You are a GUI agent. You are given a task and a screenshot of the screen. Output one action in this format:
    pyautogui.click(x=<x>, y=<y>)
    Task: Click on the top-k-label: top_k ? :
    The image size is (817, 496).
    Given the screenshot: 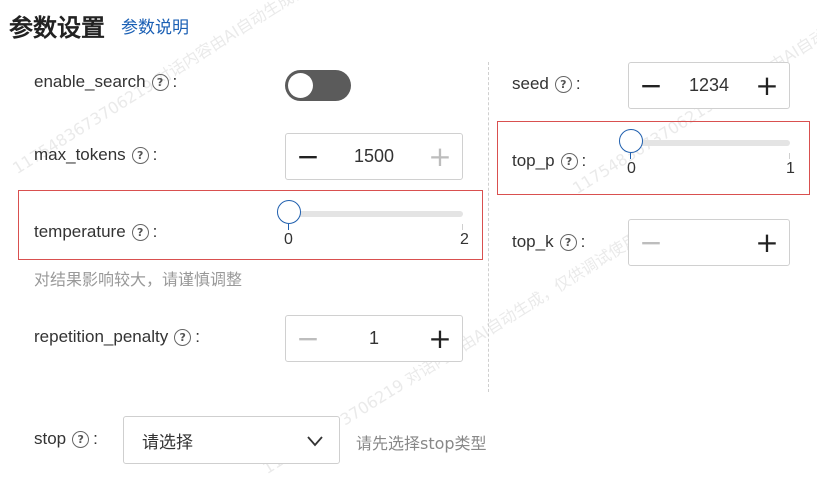 What is the action you would take?
    pyautogui.click(x=548, y=242)
    